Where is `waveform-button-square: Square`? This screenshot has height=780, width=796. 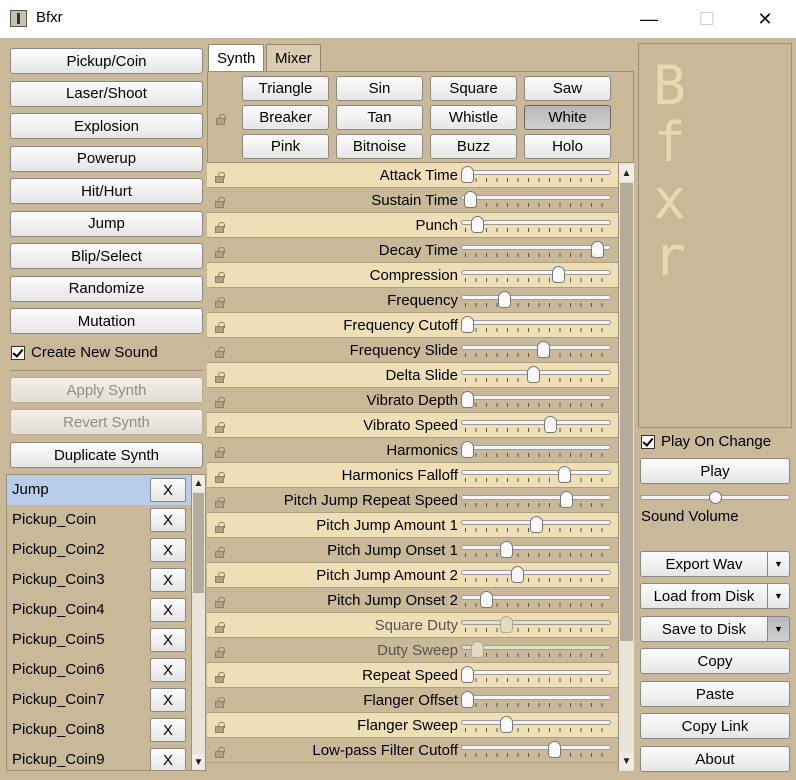
waveform-button-square: Square is located at coordinates (473, 88).